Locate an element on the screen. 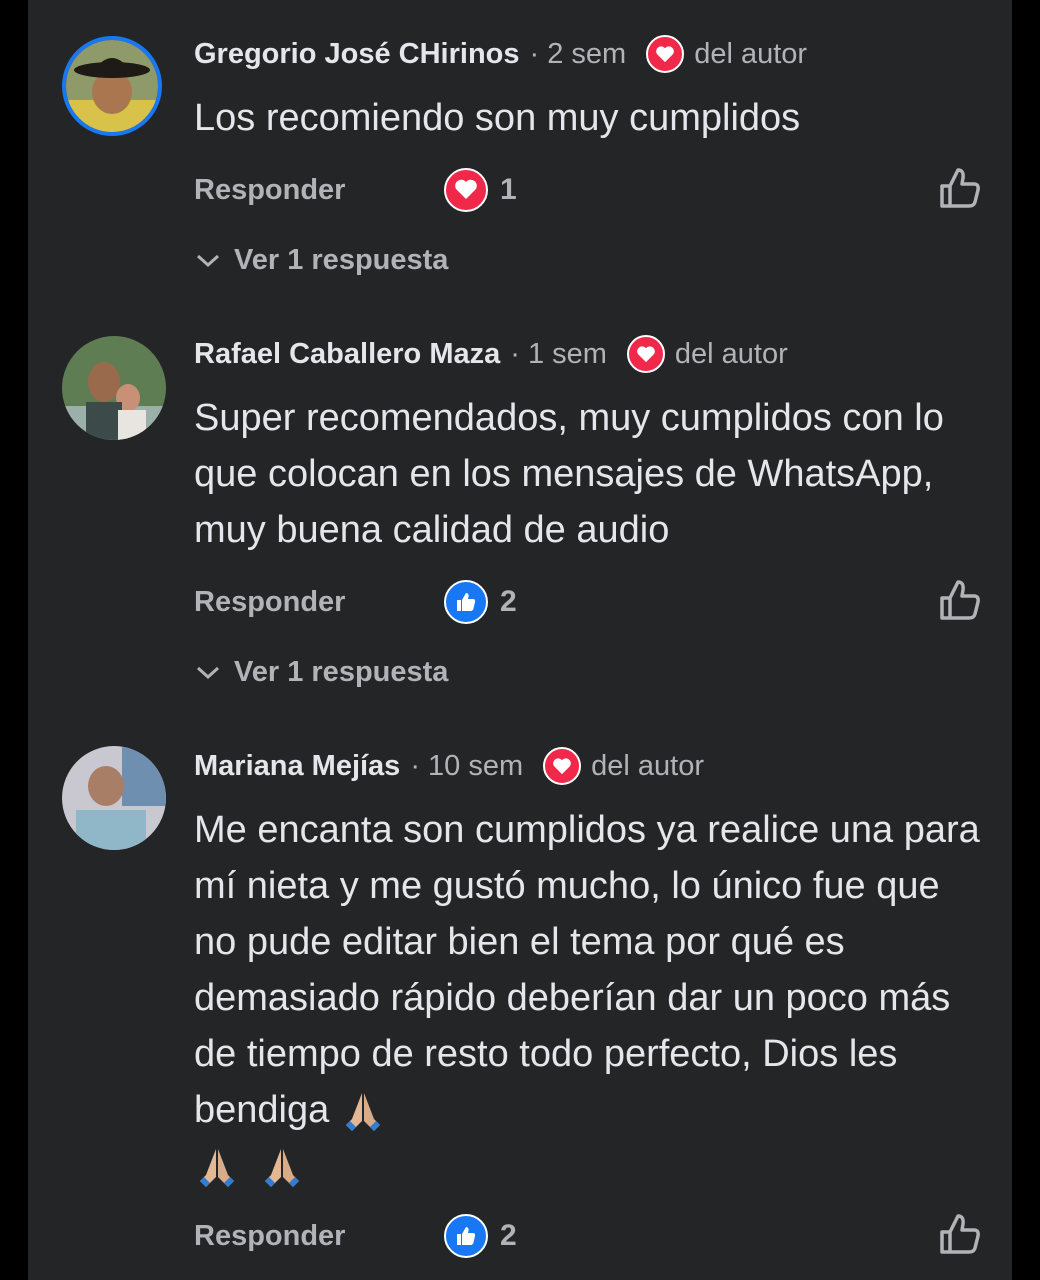 The image size is (1040, 1280). author-name: Mariana Mejías is located at coordinates (297, 766).